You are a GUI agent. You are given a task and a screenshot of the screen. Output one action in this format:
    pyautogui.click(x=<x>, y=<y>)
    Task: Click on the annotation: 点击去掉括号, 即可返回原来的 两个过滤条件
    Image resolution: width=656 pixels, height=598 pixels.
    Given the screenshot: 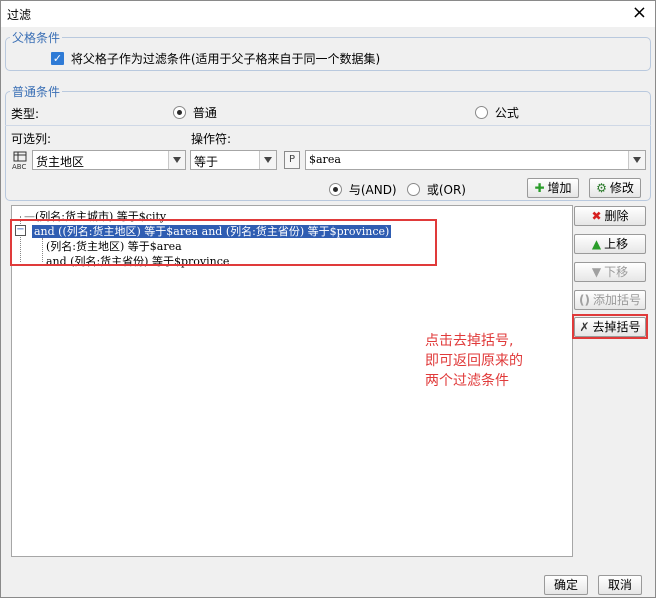 What is the action you would take?
    pyautogui.click(x=474, y=361)
    